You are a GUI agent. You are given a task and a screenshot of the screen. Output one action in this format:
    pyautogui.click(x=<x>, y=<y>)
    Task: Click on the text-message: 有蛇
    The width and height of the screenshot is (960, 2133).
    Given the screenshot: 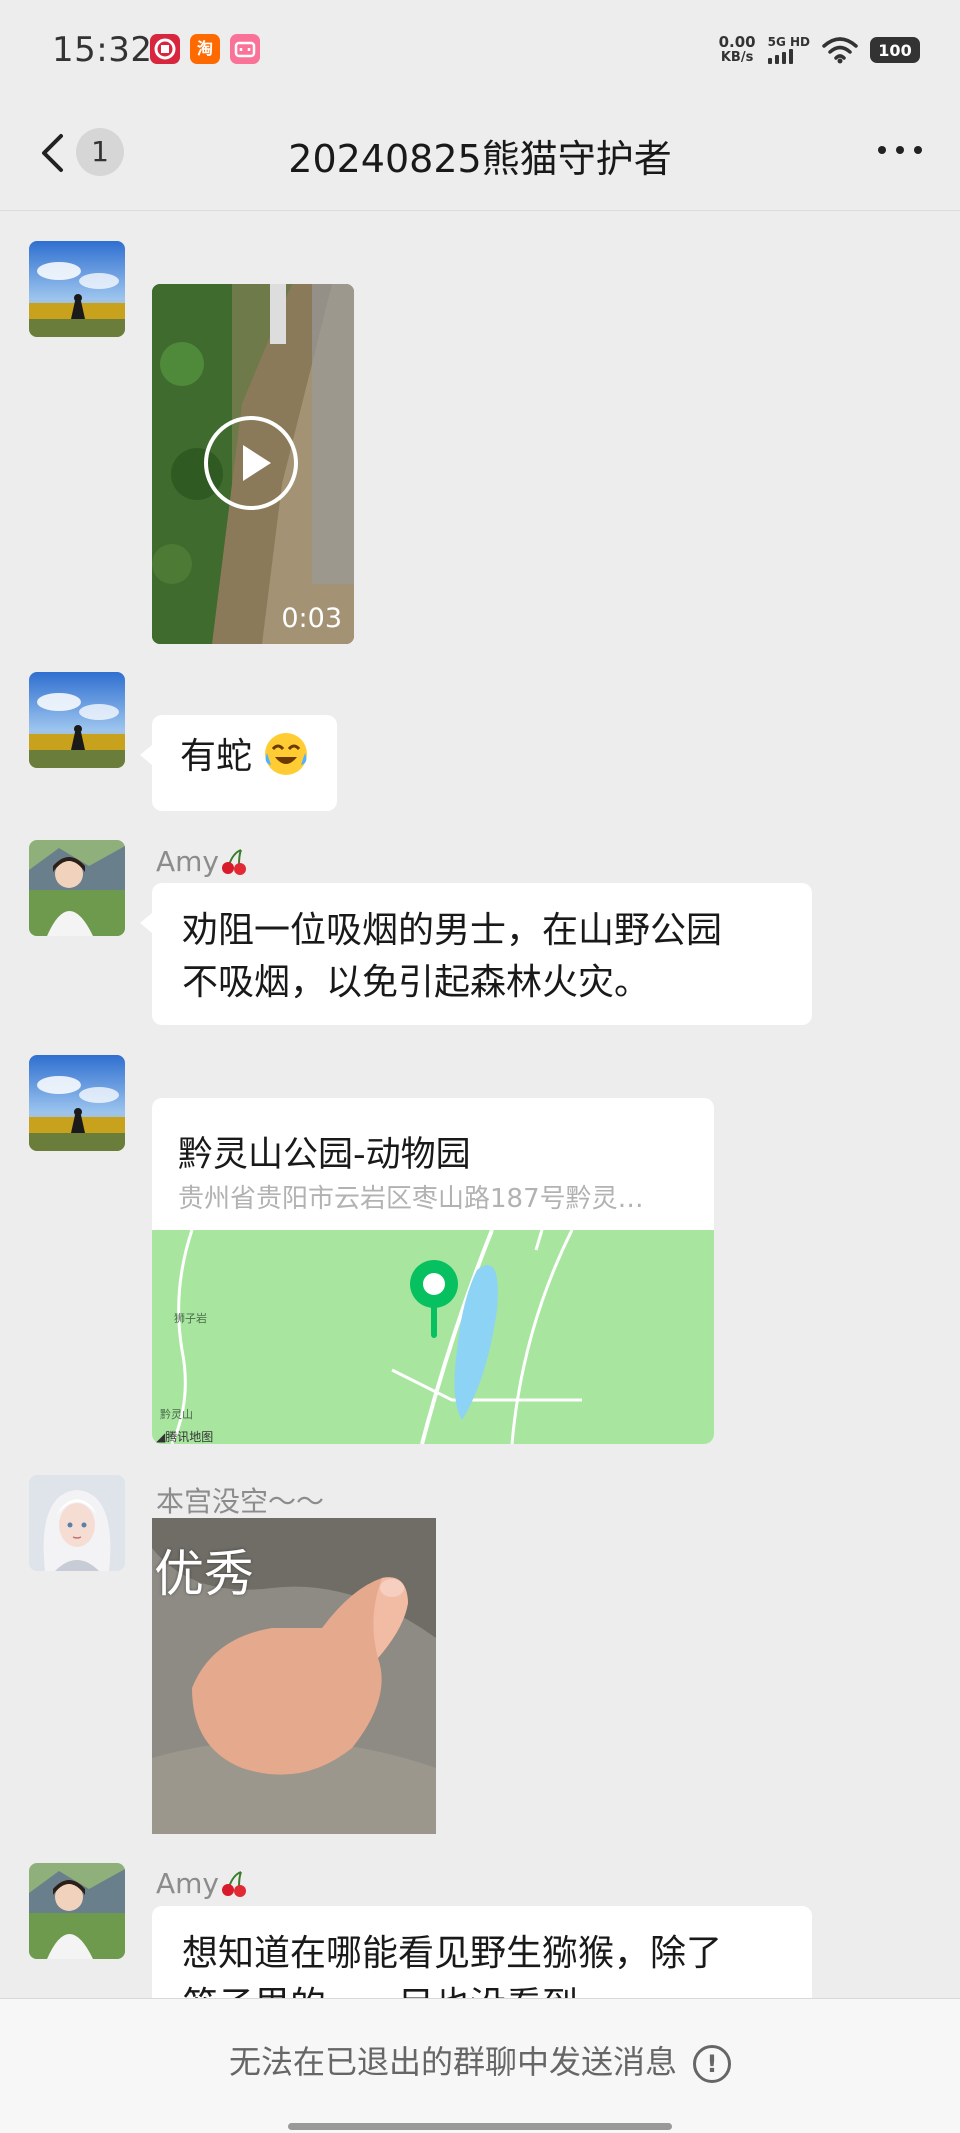 What is the action you would take?
    pyautogui.click(x=238, y=763)
    